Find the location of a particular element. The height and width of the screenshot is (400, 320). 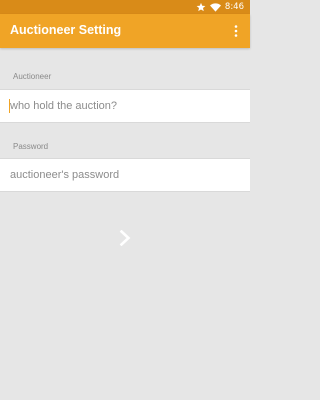

chevron-right-icon is located at coordinates (125, 238).